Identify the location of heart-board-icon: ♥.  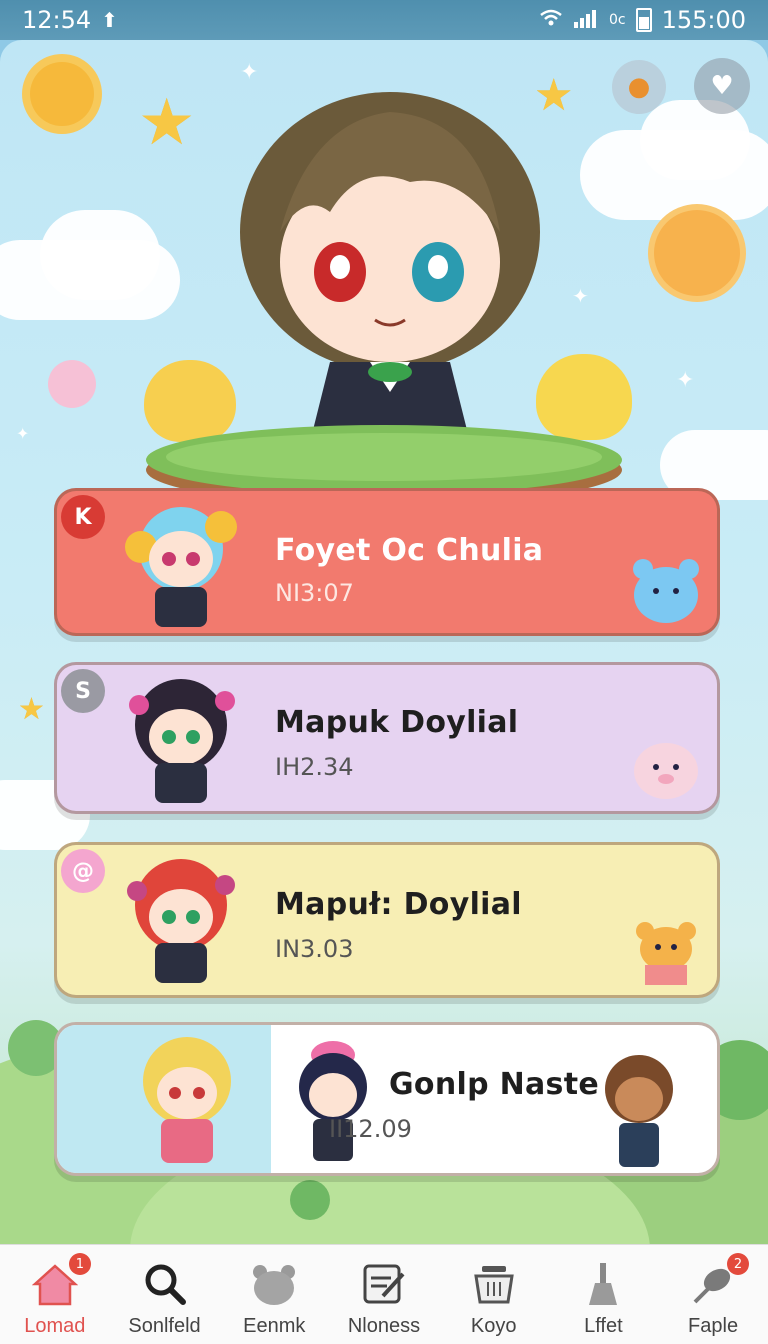
(722, 86).